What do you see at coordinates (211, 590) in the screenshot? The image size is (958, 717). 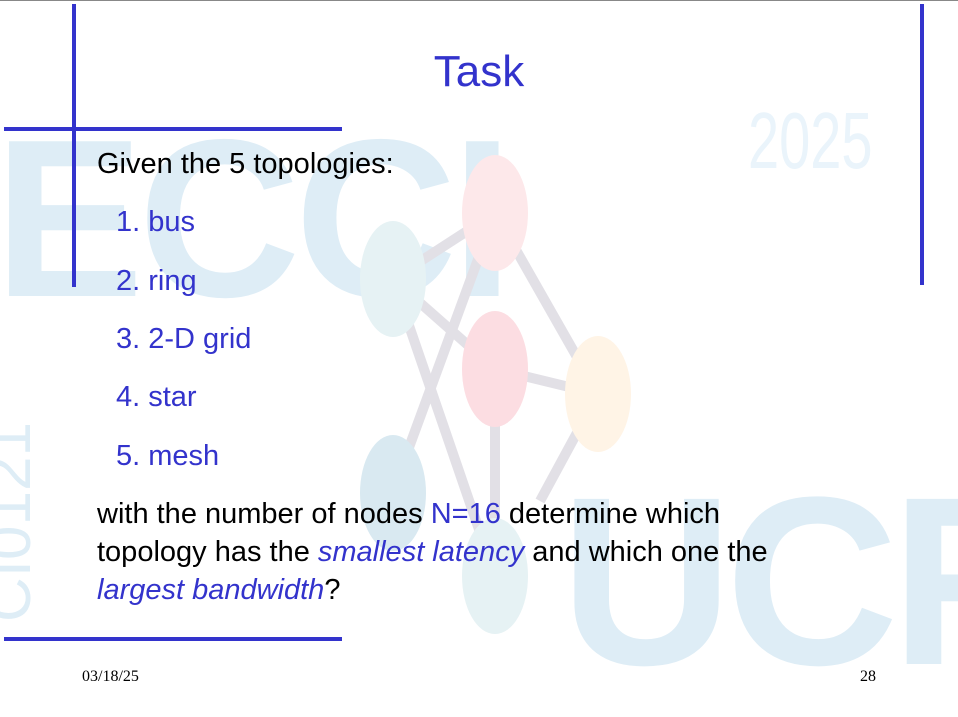 I see `emphasis-bandwidth: largest bandwidth` at bounding box center [211, 590].